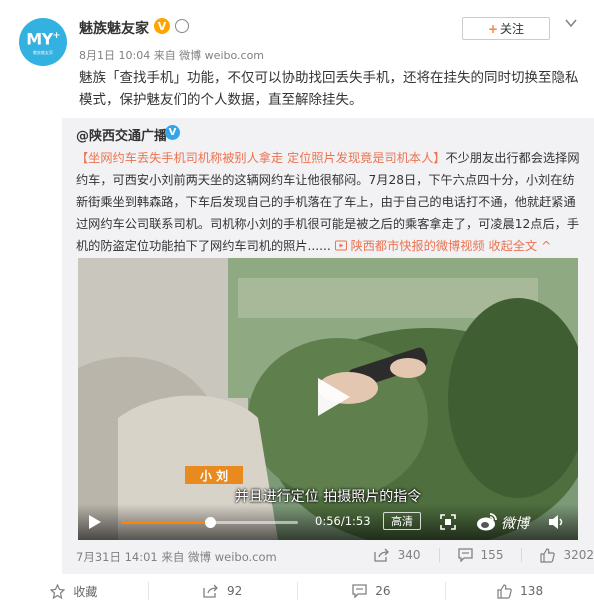  What do you see at coordinates (58, 591) in the screenshot?
I see `star-icon` at bounding box center [58, 591].